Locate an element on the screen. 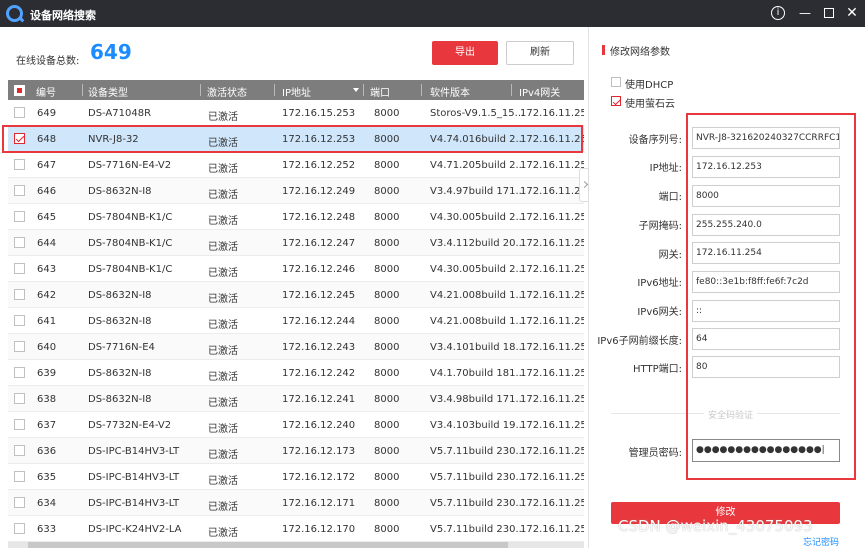  search-app-icon is located at coordinates (14, 13).